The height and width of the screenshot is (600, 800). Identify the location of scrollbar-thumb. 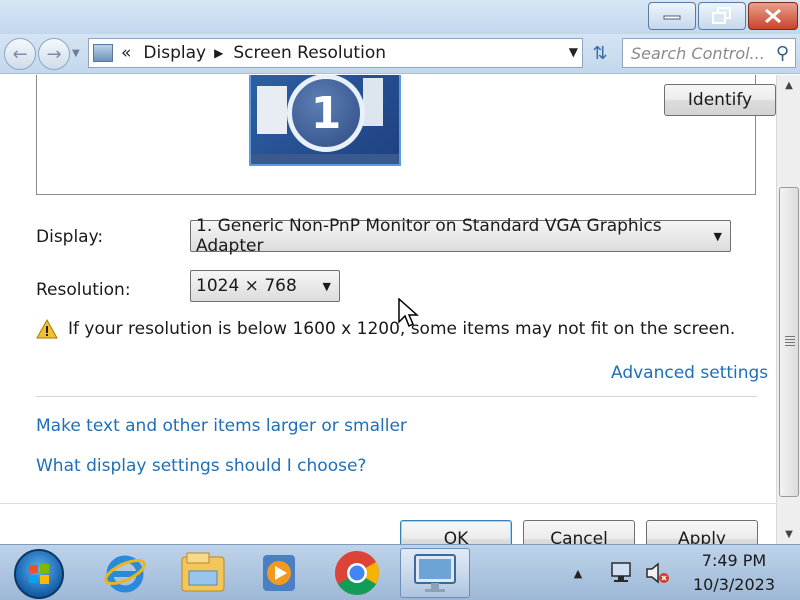
(789, 342).